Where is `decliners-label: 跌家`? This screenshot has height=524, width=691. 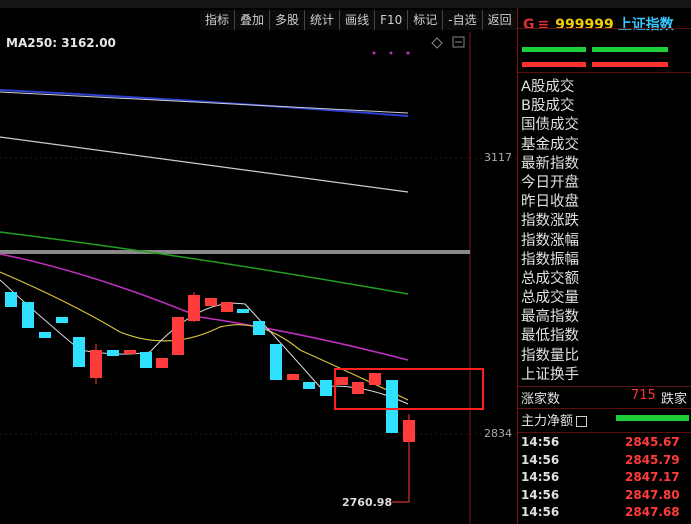
decliners-label: 跌家 is located at coordinates (674, 399).